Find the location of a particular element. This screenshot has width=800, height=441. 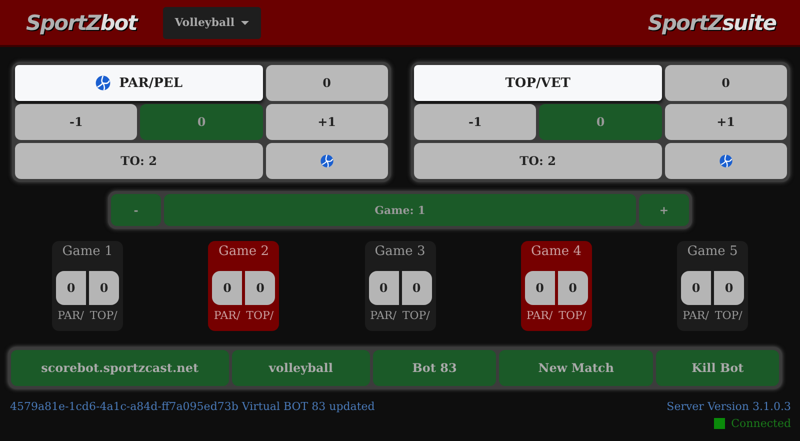

connection-status: Connected is located at coordinates (761, 423).